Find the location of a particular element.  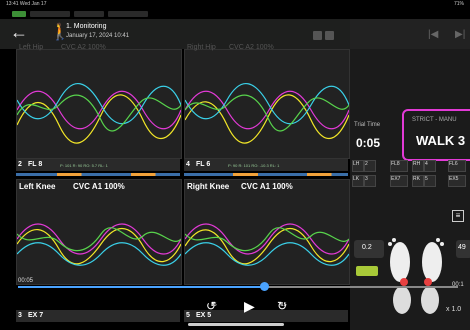

trial-time-label: Trial Time is located at coordinates (367, 125).